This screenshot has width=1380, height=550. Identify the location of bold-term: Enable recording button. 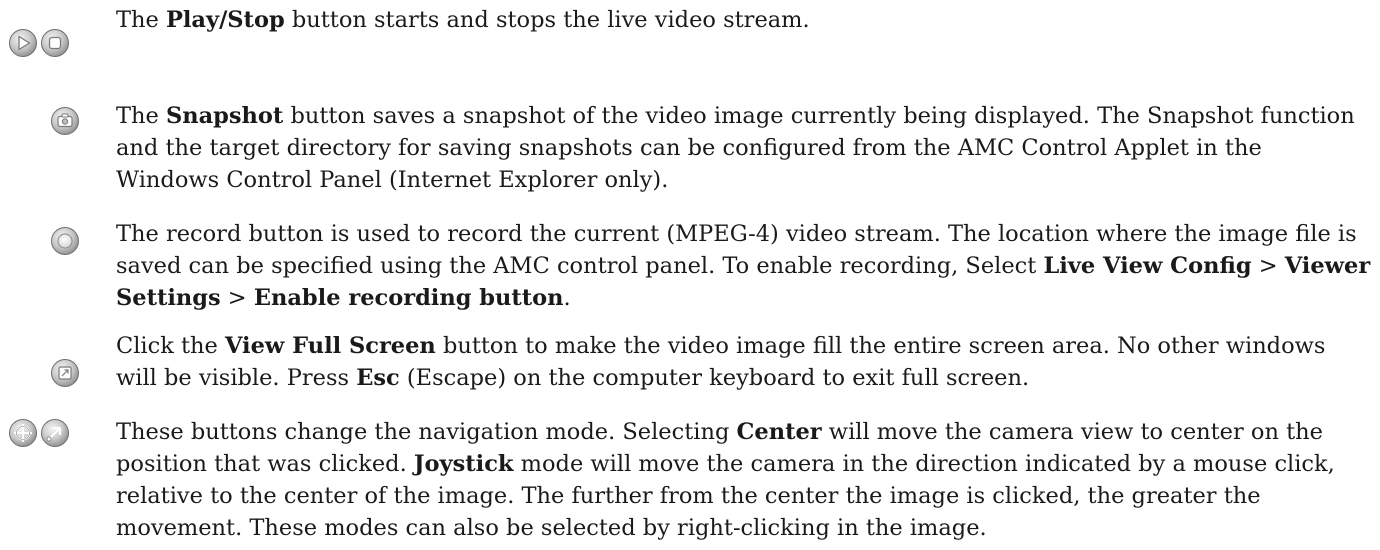
(408, 298).